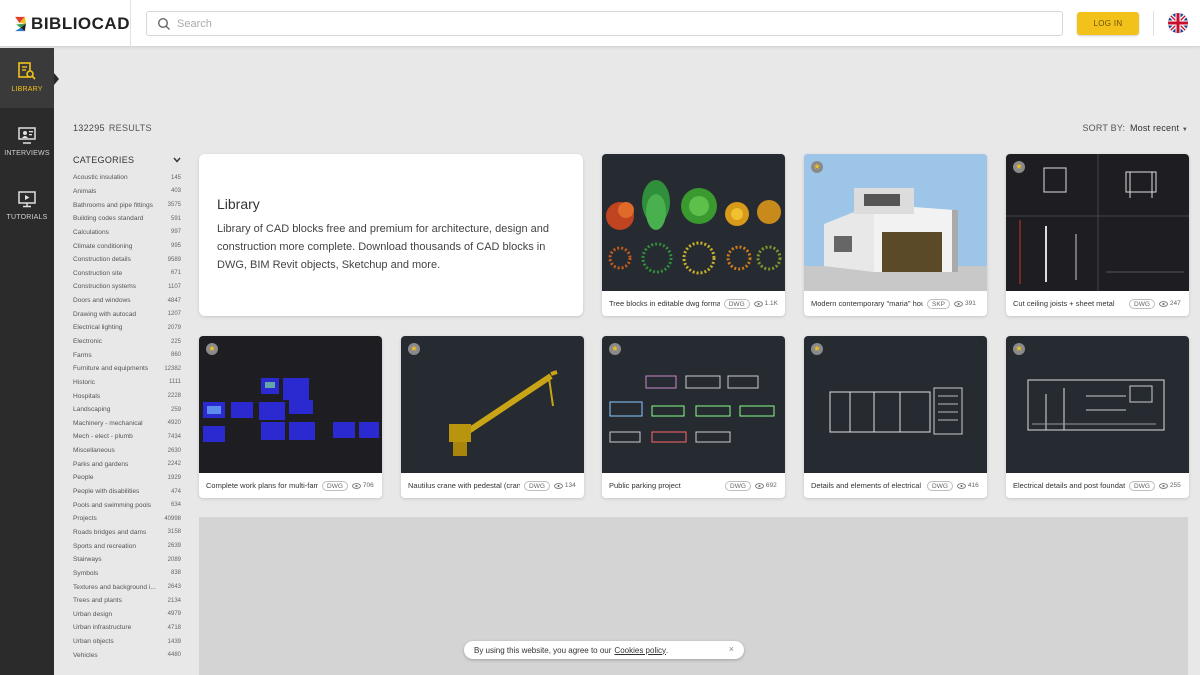 The width and height of the screenshot is (1200, 675). Describe the element at coordinates (127, 505) in the screenshot. I see `category-item: Pools and swimming pools 634` at that location.